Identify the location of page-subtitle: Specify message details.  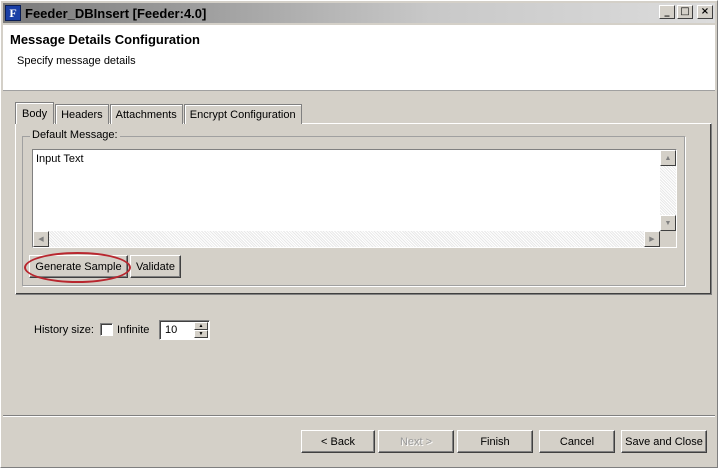
(76, 61).